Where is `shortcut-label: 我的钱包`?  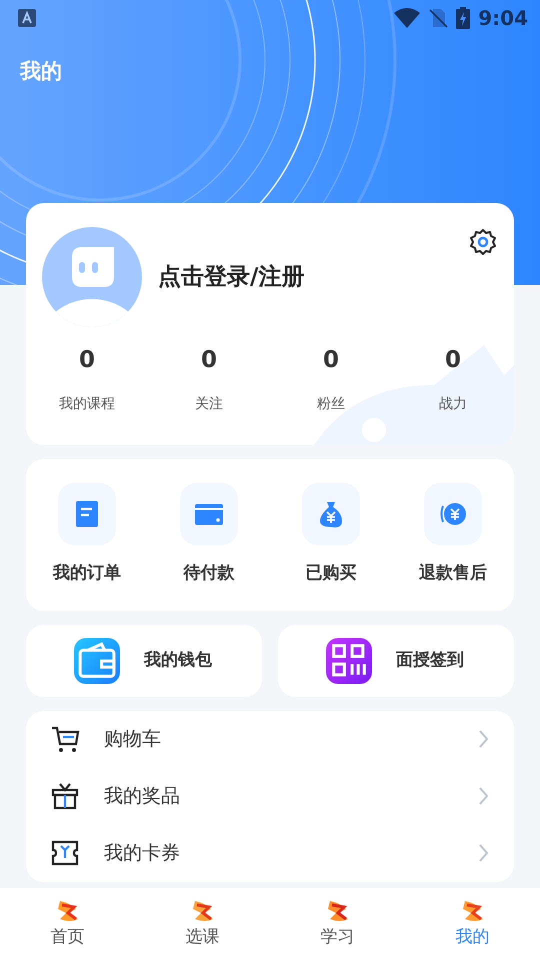 shortcut-label: 我的钱包 is located at coordinates (178, 660).